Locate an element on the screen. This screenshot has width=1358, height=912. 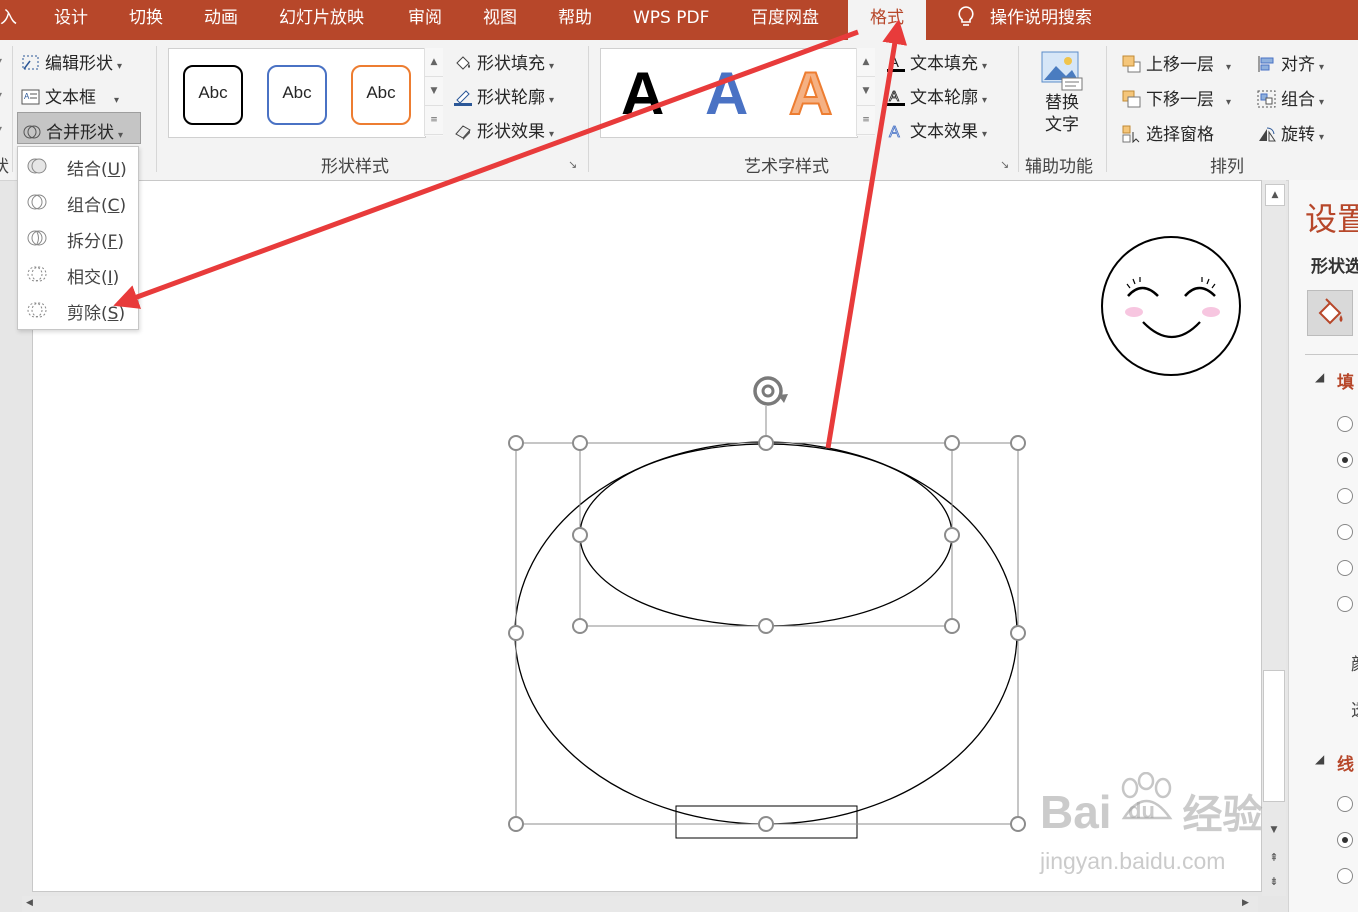
group-objects-label: 组合 is located at coordinates (1298, 100).